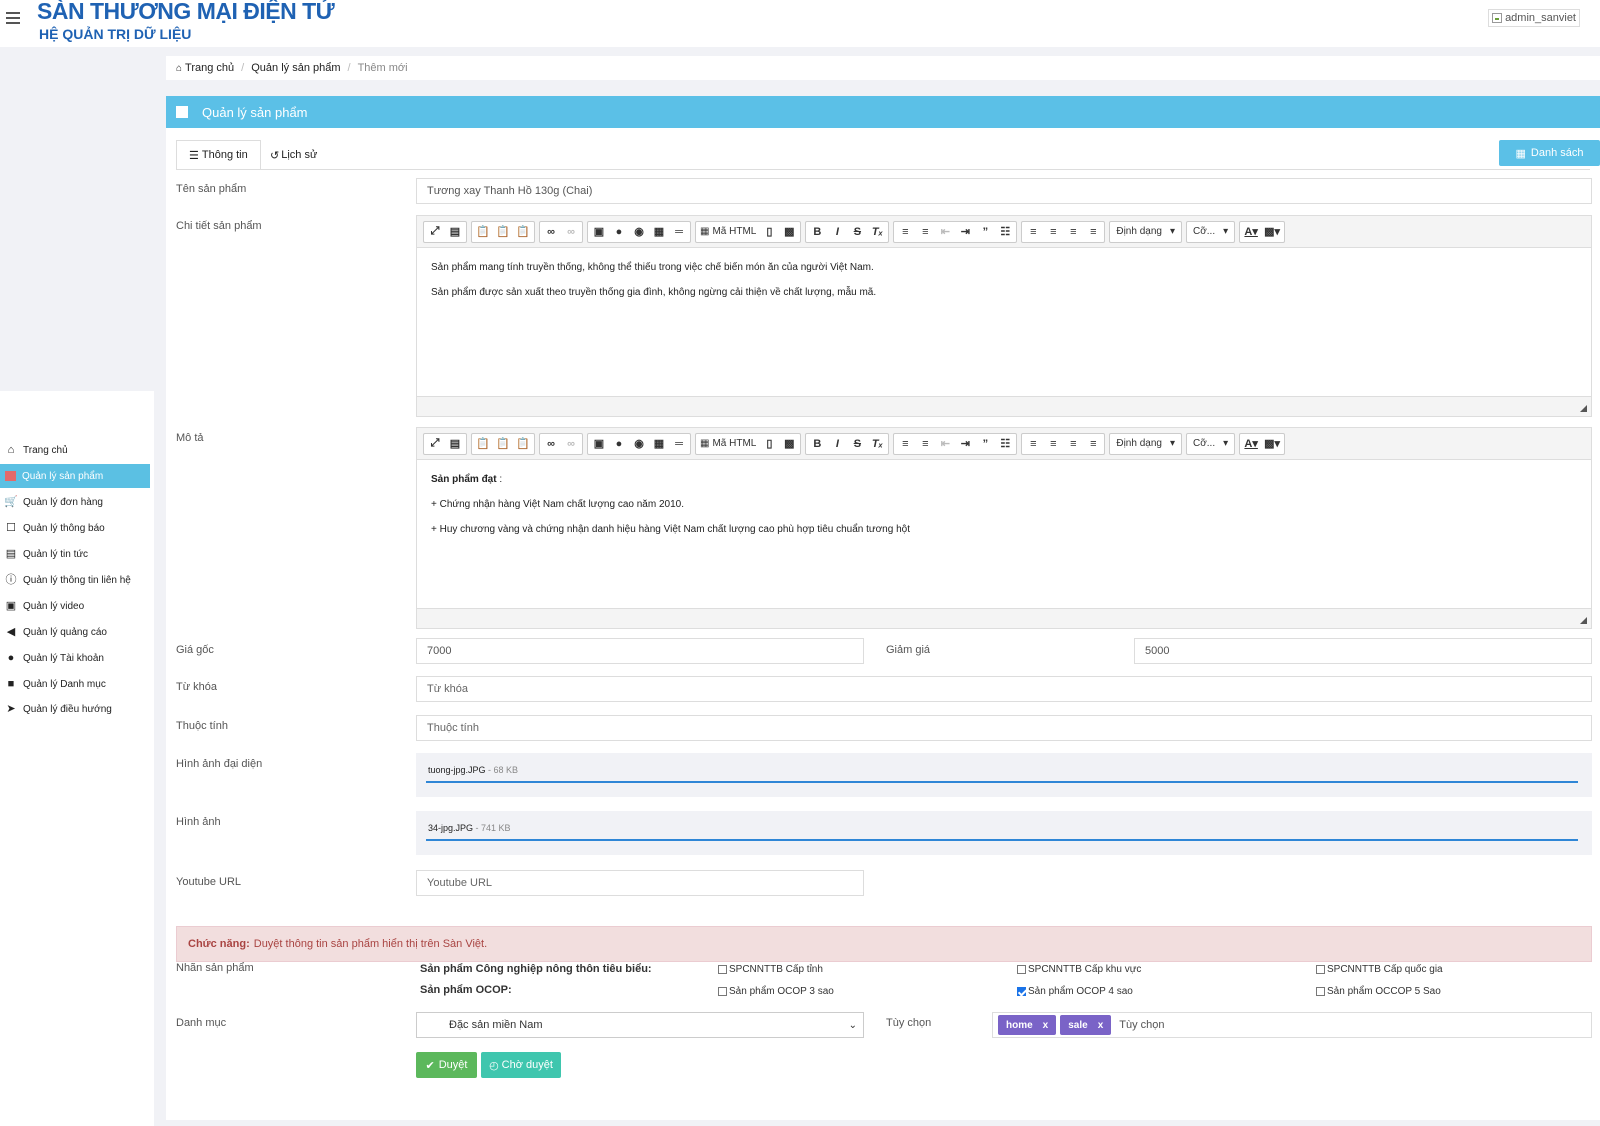 This screenshot has height=1126, width=1600. What do you see at coordinates (75, 684) in the screenshot?
I see `sidebar-item-categories: ■ Quản lý Danh mục` at bounding box center [75, 684].